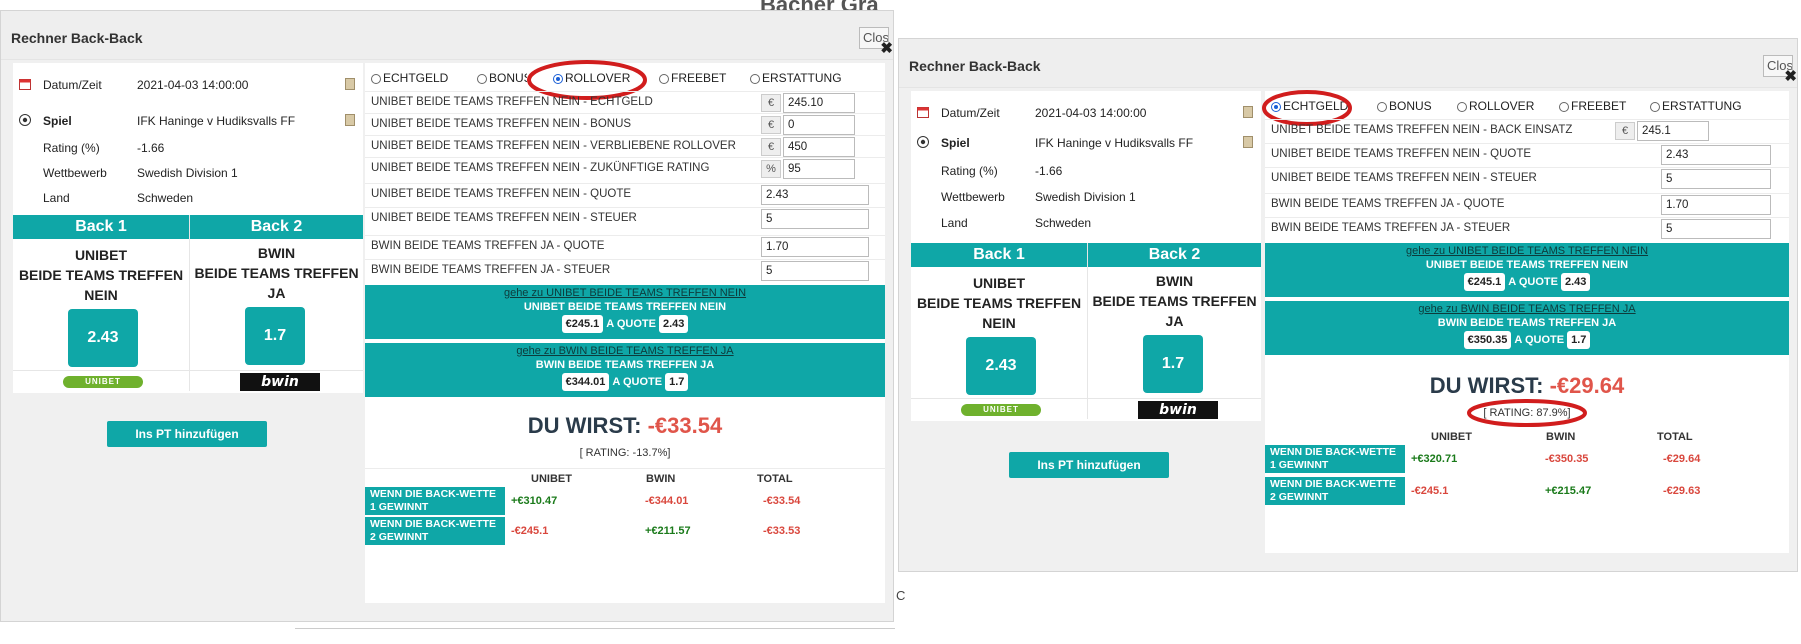  Describe the element at coordinates (661, 479) in the screenshot. I see `table-header-bwin: BWIN` at that location.